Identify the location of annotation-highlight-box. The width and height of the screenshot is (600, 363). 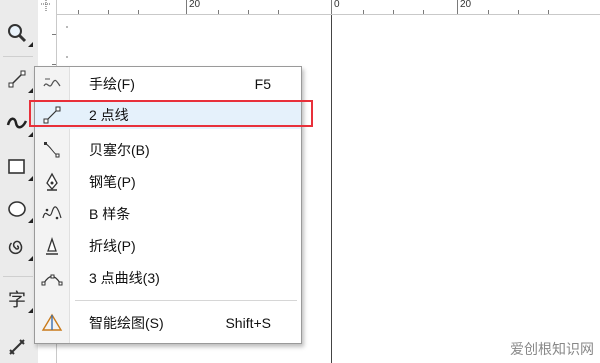
(171, 113).